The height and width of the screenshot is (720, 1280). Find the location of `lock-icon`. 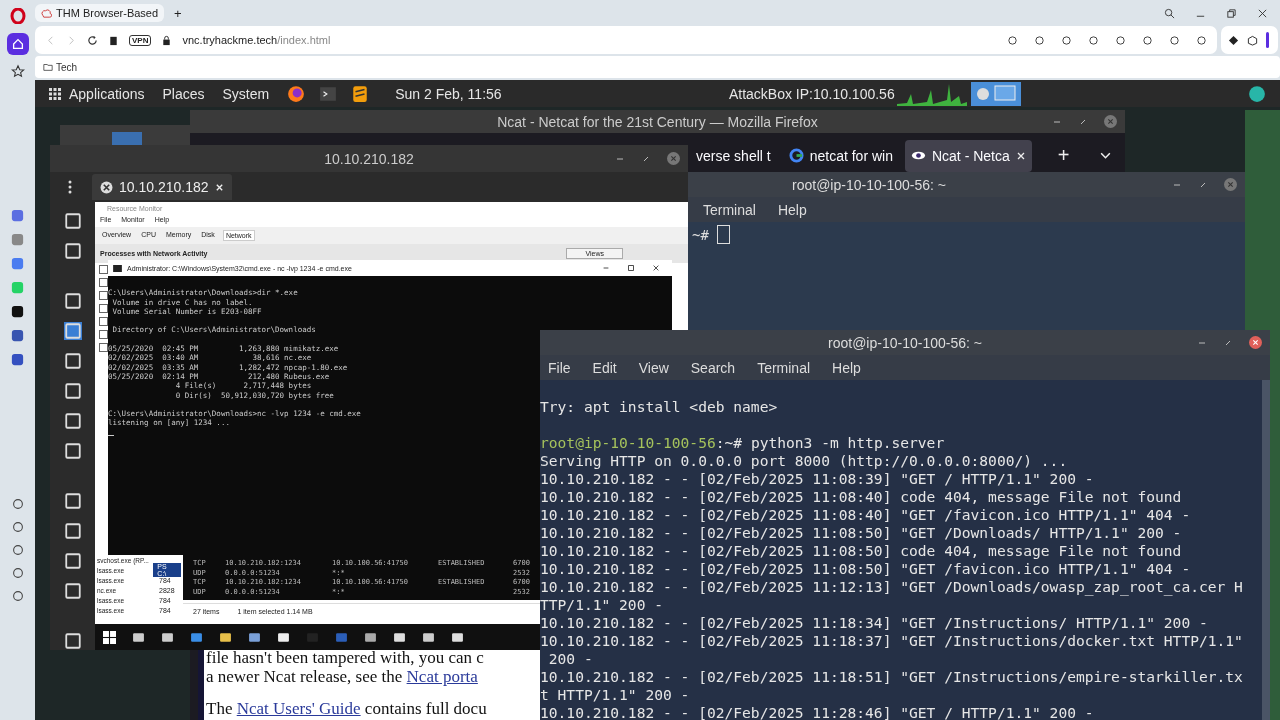

lock-icon is located at coordinates (167, 40).